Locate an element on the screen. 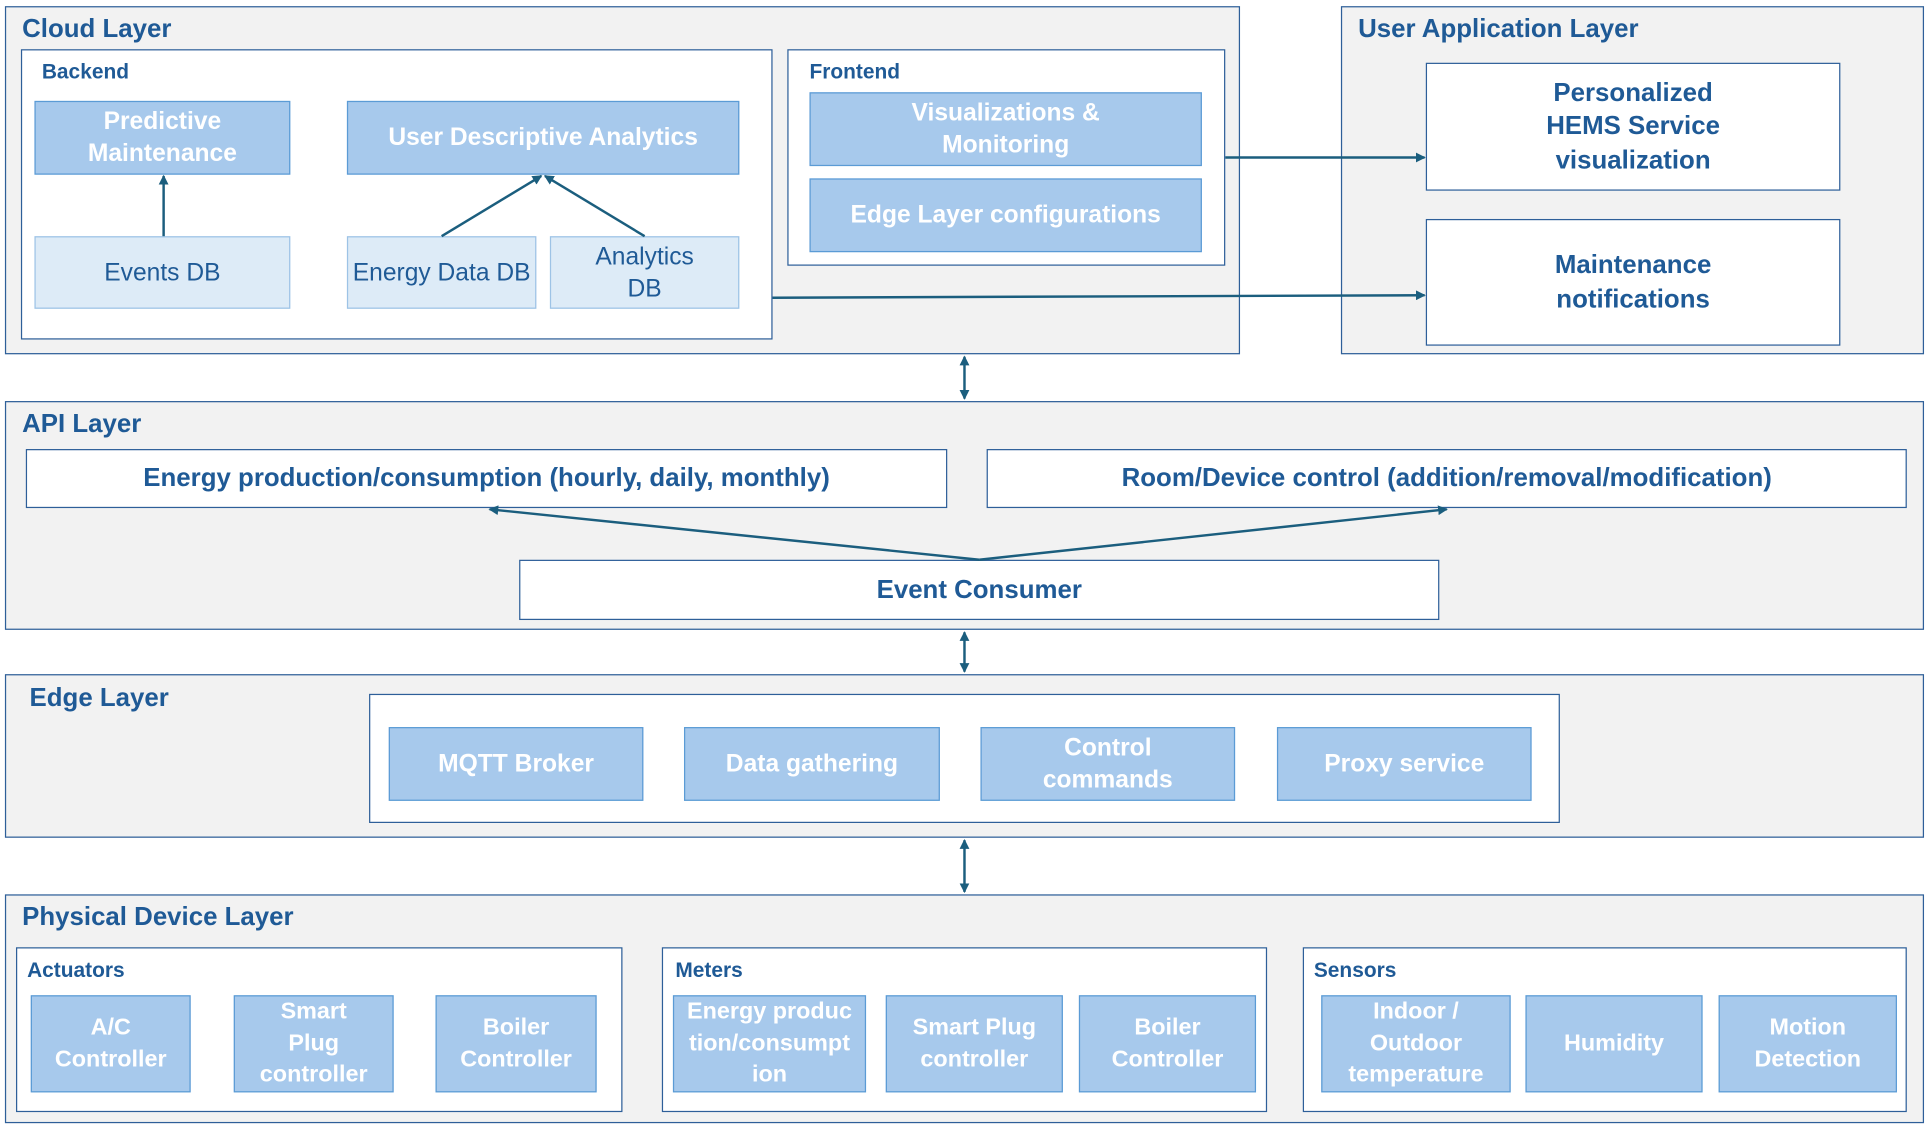  arrow-consumer-to-room is located at coordinates (1213, 533).